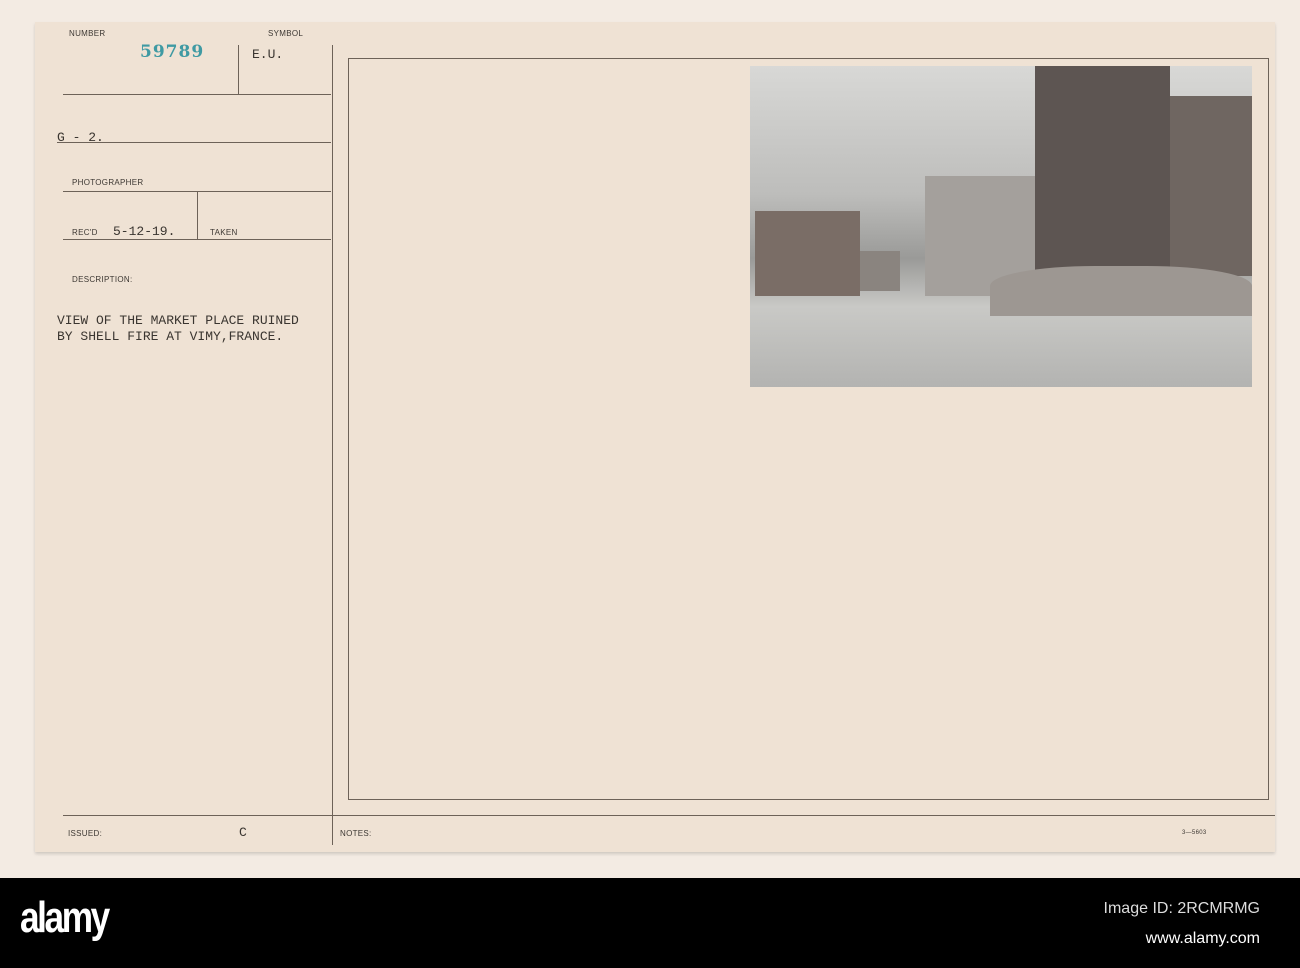 The height and width of the screenshot is (968, 1300). Describe the element at coordinates (286, 33) in the screenshot. I see `symbol-label: SYMBOL` at that location.